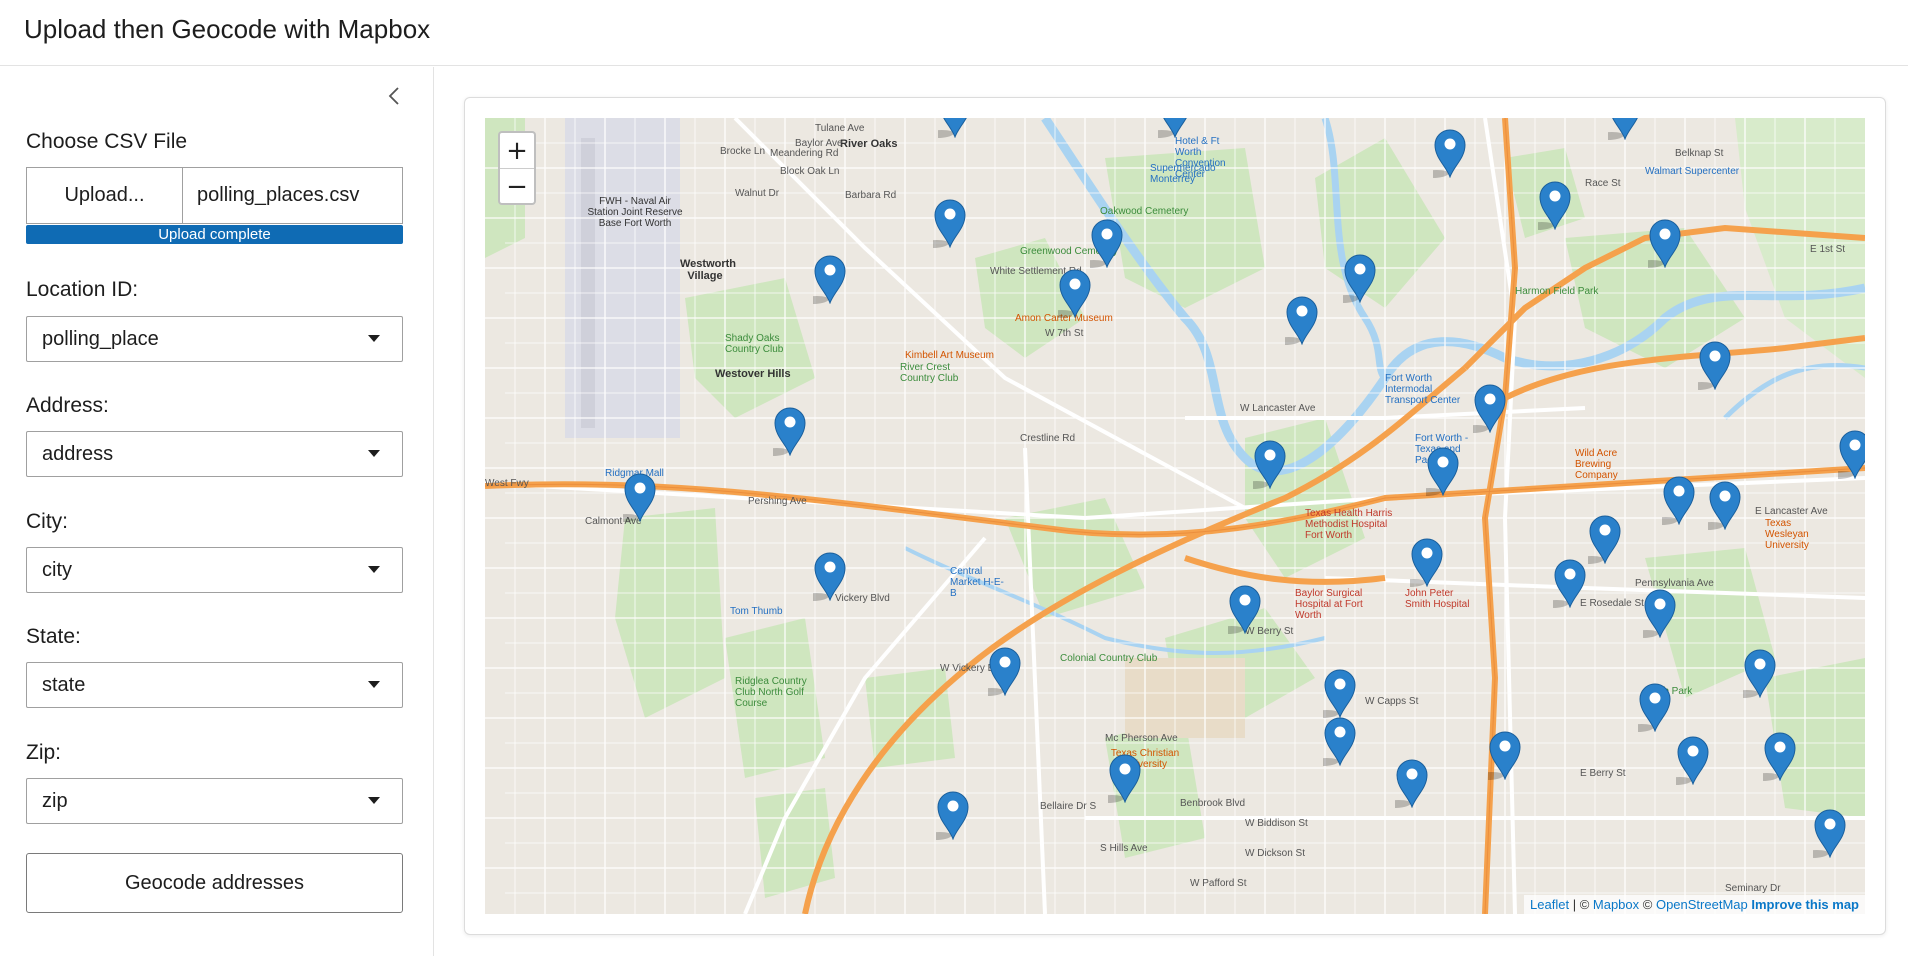 Image resolution: width=1908 pixels, height=956 pixels. I want to click on zoom-control: + −, so click(517, 168).